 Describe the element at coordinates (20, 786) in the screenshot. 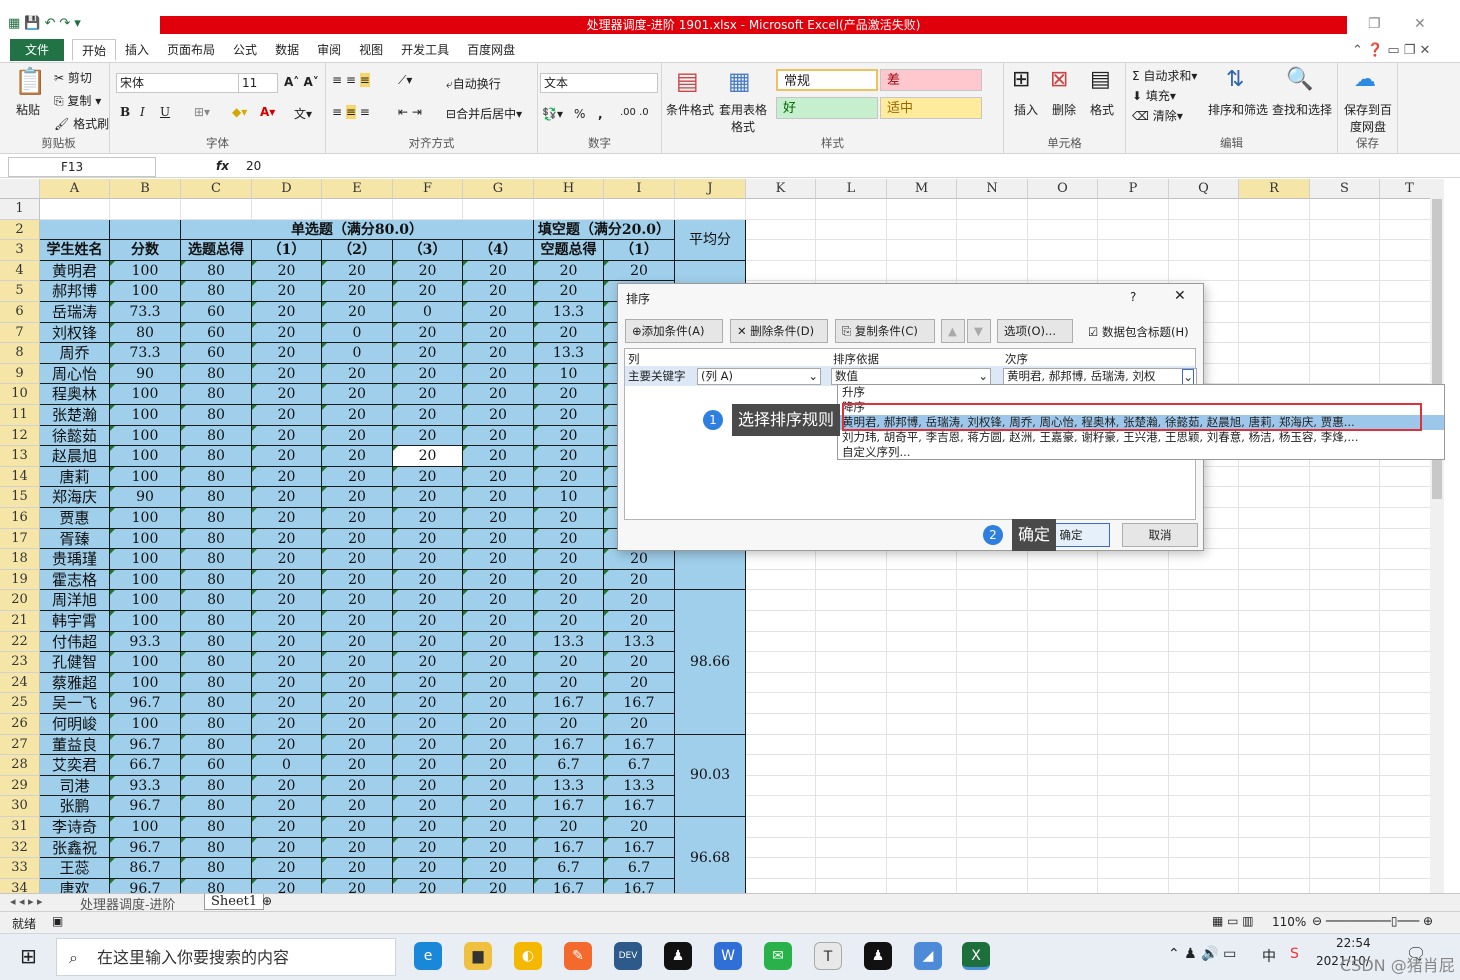

I see `row-header-29: 29` at that location.